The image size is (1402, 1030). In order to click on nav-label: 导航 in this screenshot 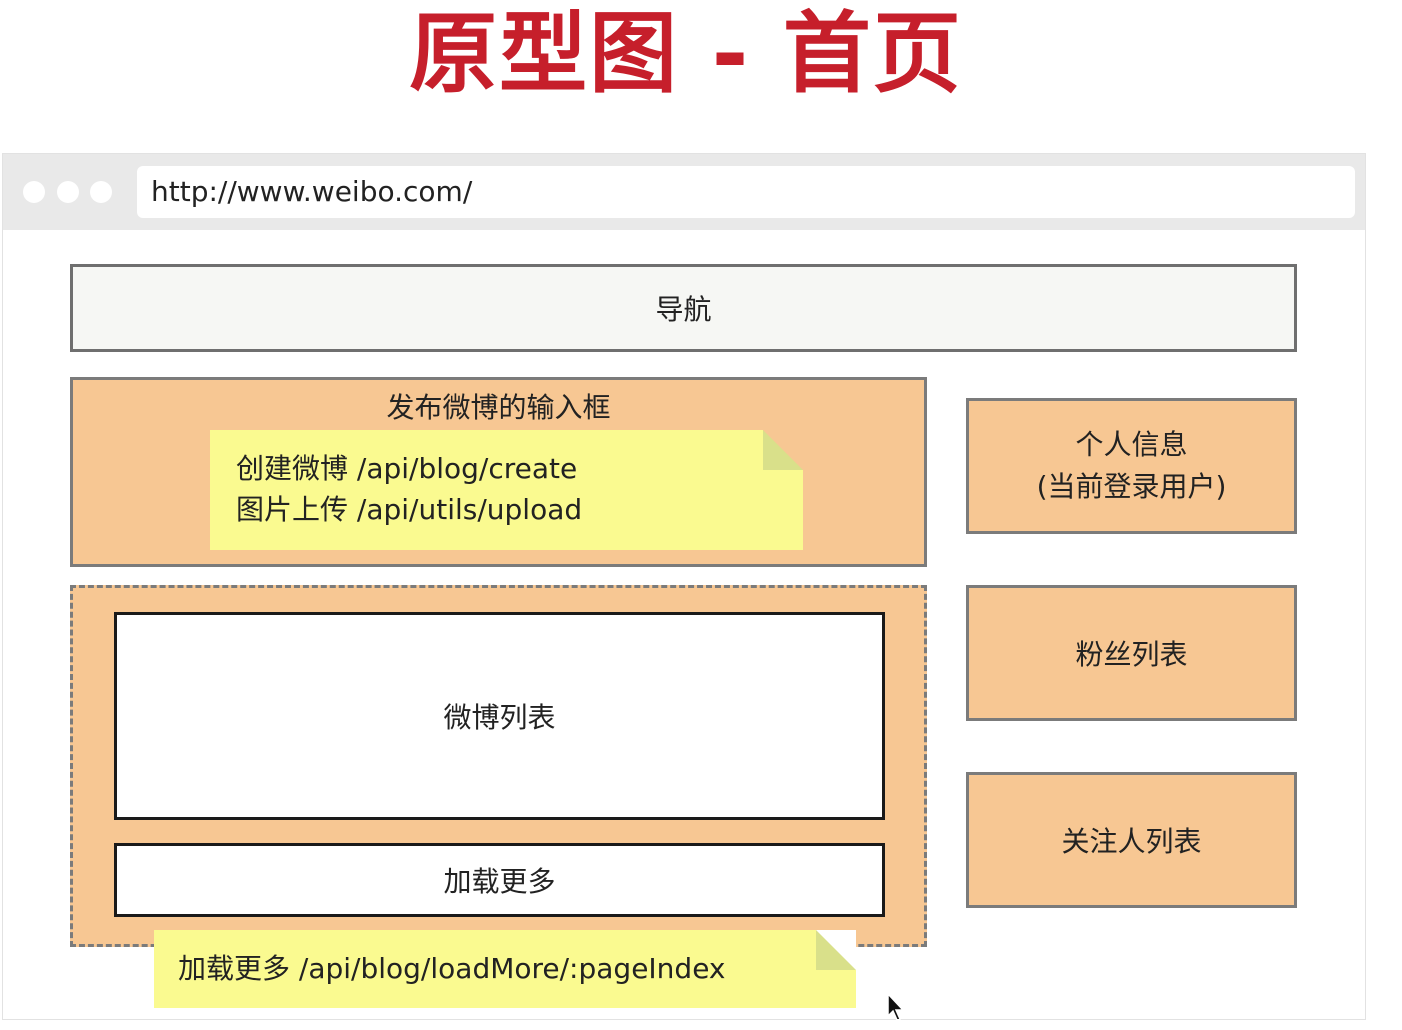, I will do `click(683, 309)`.